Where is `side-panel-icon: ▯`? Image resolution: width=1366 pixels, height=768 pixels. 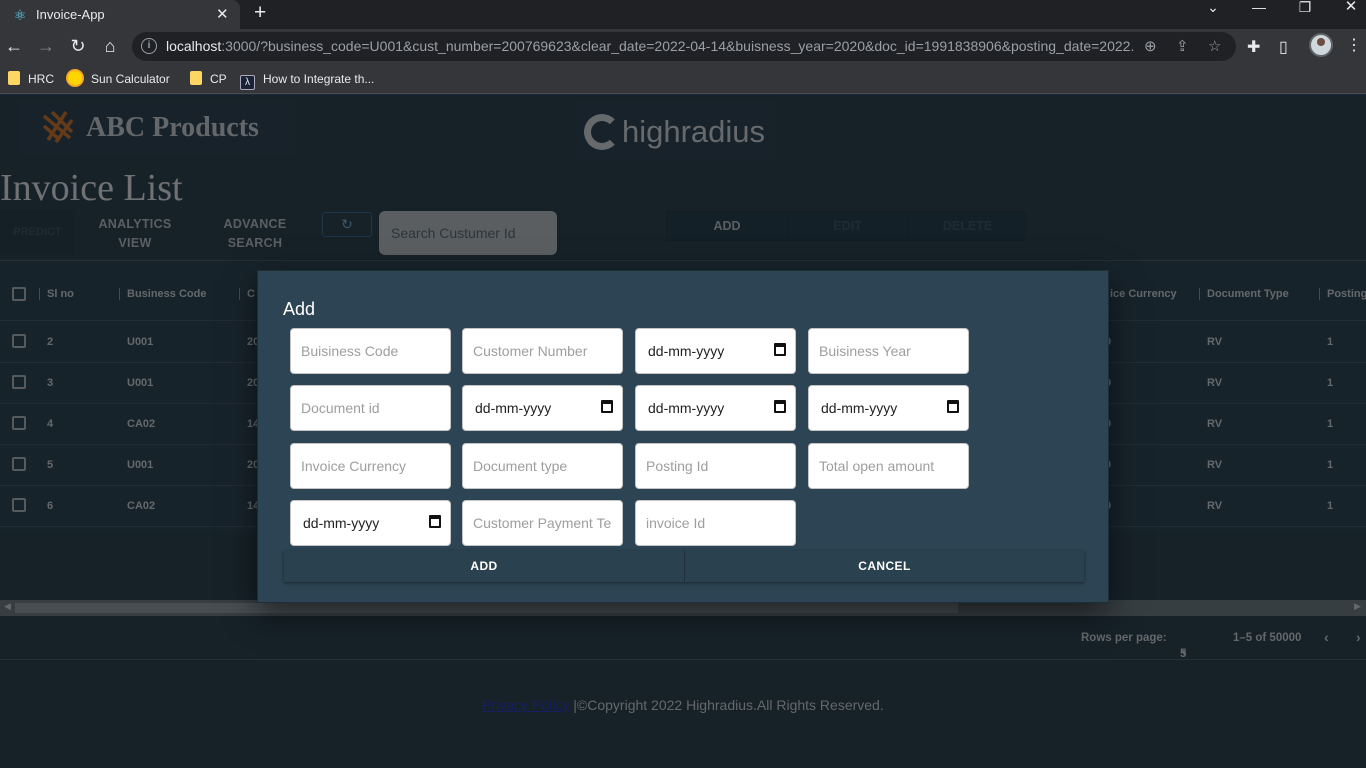
side-panel-icon: ▯ is located at coordinates (1283, 47).